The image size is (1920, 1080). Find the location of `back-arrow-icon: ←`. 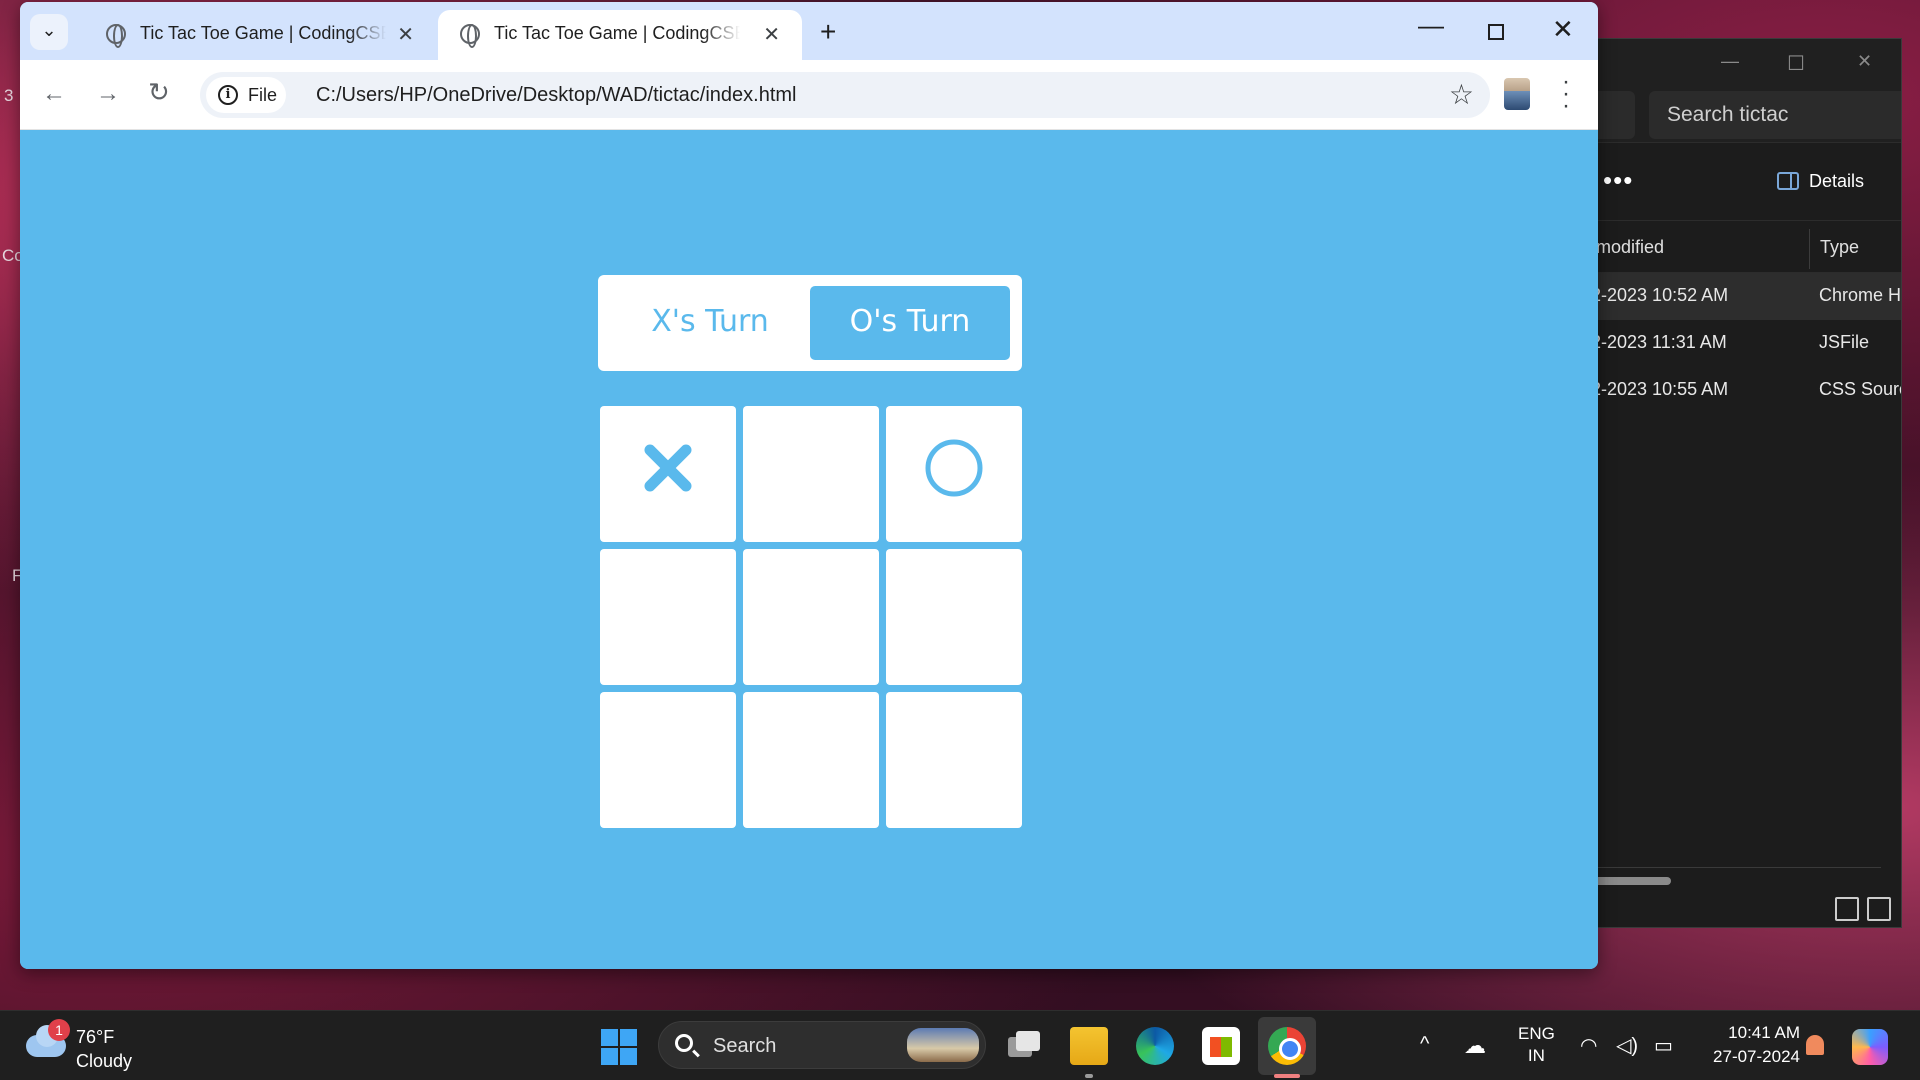

back-arrow-icon: ← is located at coordinates (54, 94).